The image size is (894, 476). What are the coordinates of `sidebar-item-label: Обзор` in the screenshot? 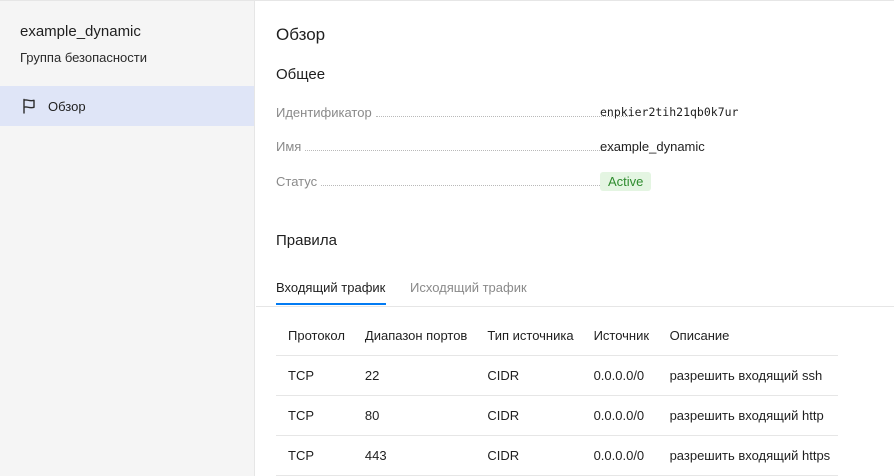 It's located at (67, 106).